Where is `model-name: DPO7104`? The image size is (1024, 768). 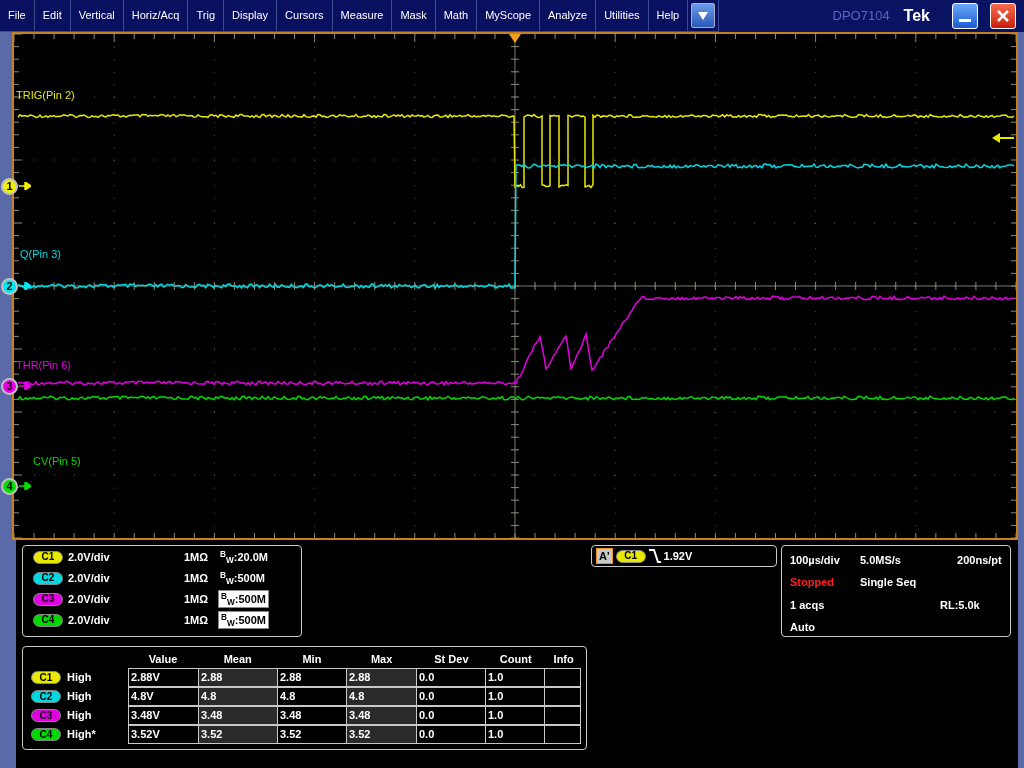
model-name: DPO7104 is located at coordinates (861, 16).